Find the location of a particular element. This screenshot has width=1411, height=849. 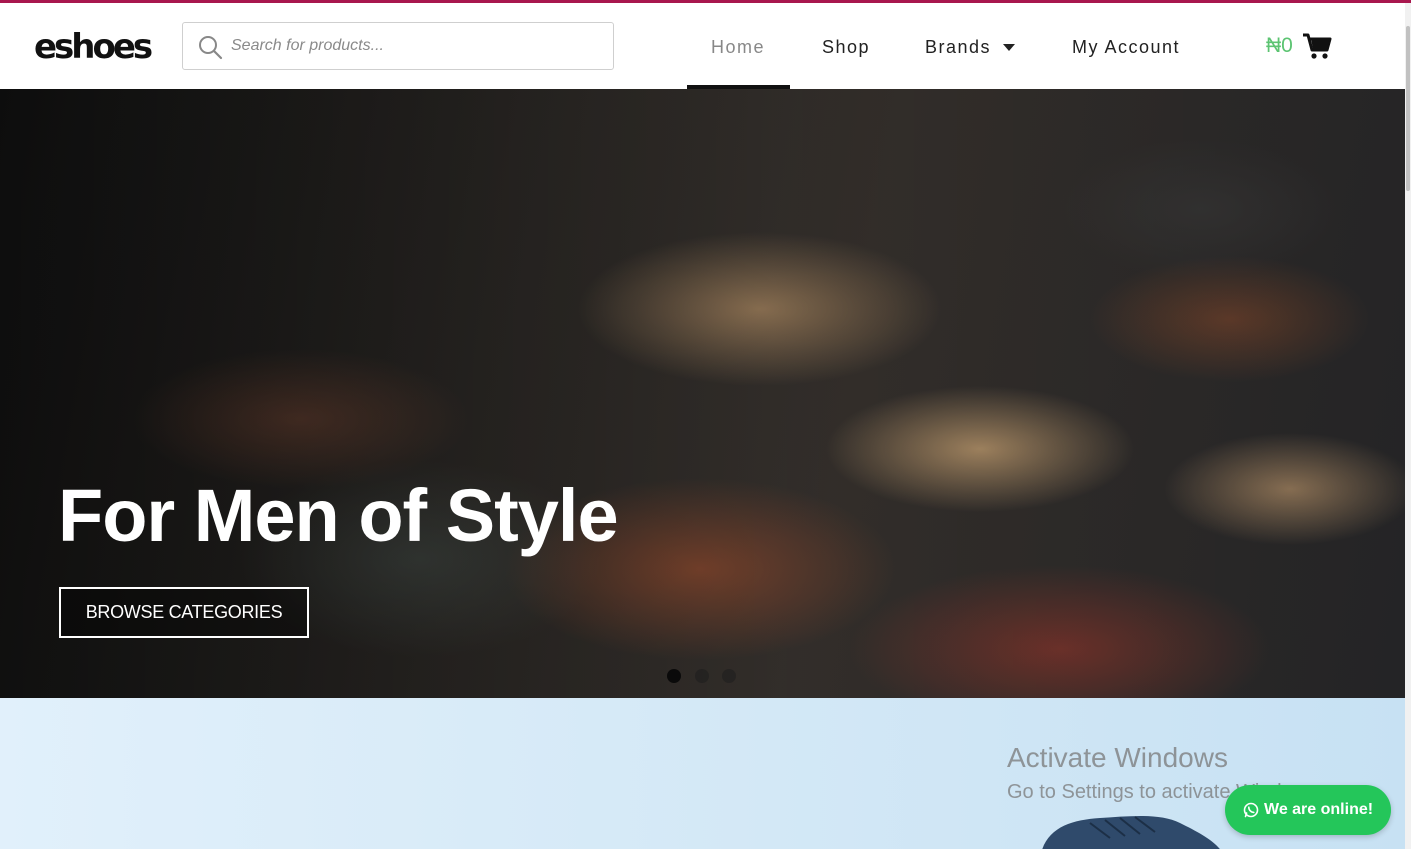

chevron-down-icon is located at coordinates (1009, 48).